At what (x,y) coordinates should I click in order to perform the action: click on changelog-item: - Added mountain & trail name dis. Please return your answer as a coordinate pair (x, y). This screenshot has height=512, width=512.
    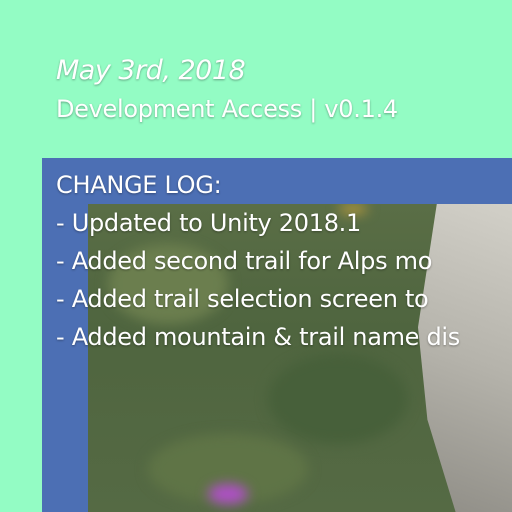
    Looking at the image, I should click on (258, 337).